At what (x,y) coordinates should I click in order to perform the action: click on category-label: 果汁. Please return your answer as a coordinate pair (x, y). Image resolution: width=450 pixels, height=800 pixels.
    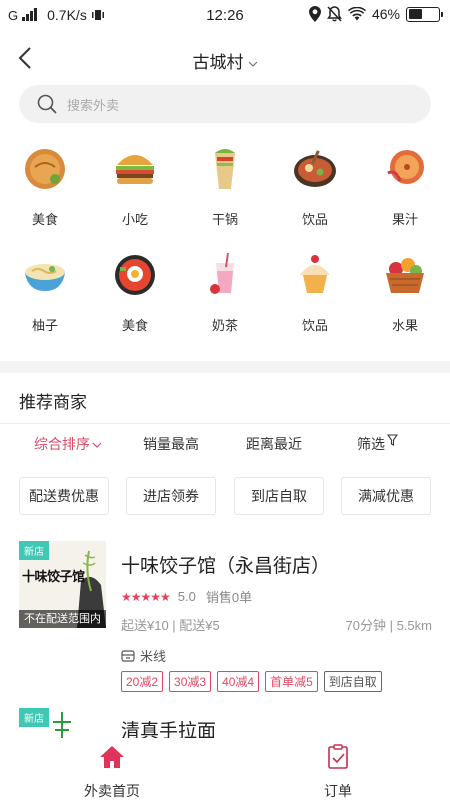
    Looking at the image, I should click on (404, 219).